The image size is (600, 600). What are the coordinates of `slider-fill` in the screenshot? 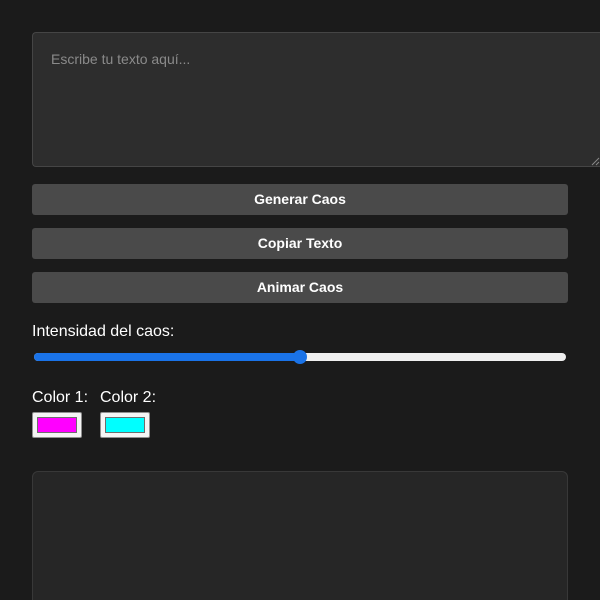 It's located at (167, 357).